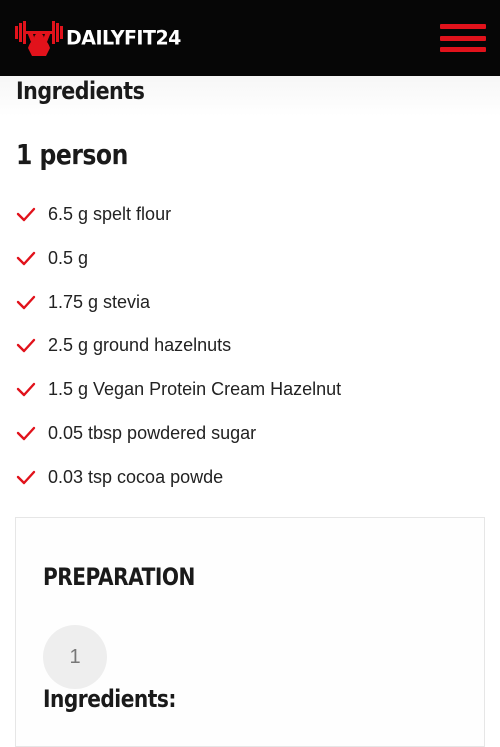 The image size is (500, 747). I want to click on ingredient-item: 0.05 tbsp powdered sugar, so click(178, 439).